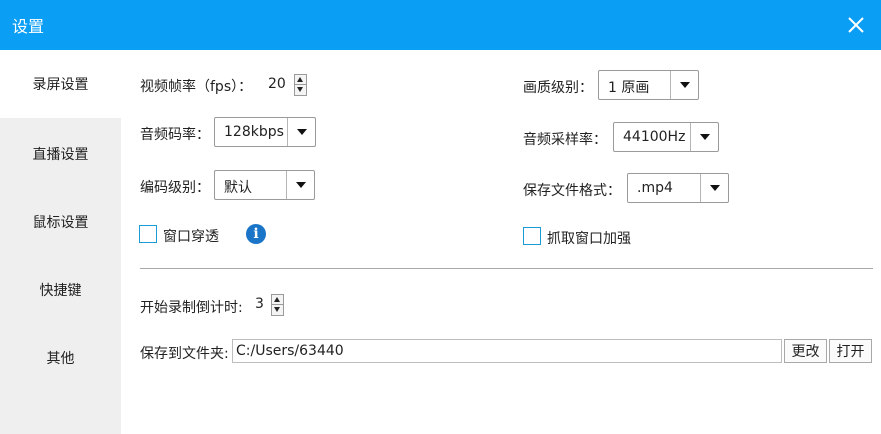  I want to click on sidebar-item-label: 鼠标设置, so click(60, 223).